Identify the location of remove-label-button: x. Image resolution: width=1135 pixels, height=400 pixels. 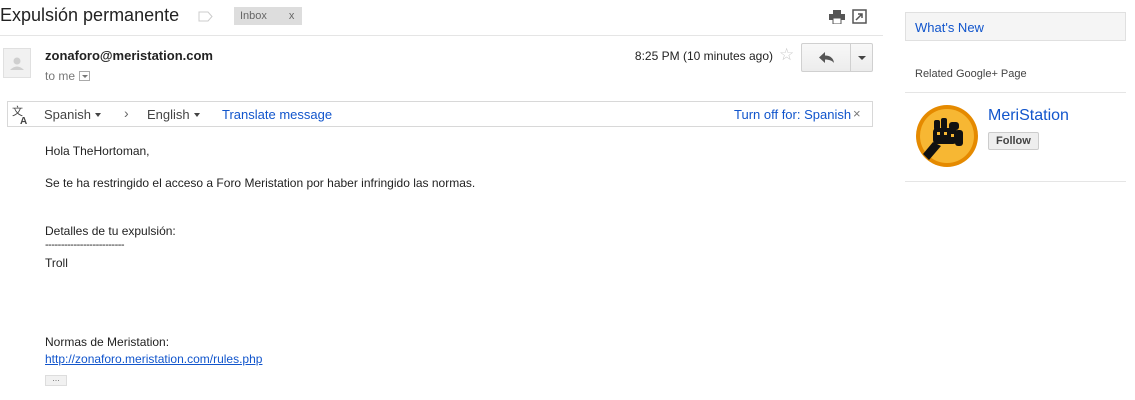
(292, 16).